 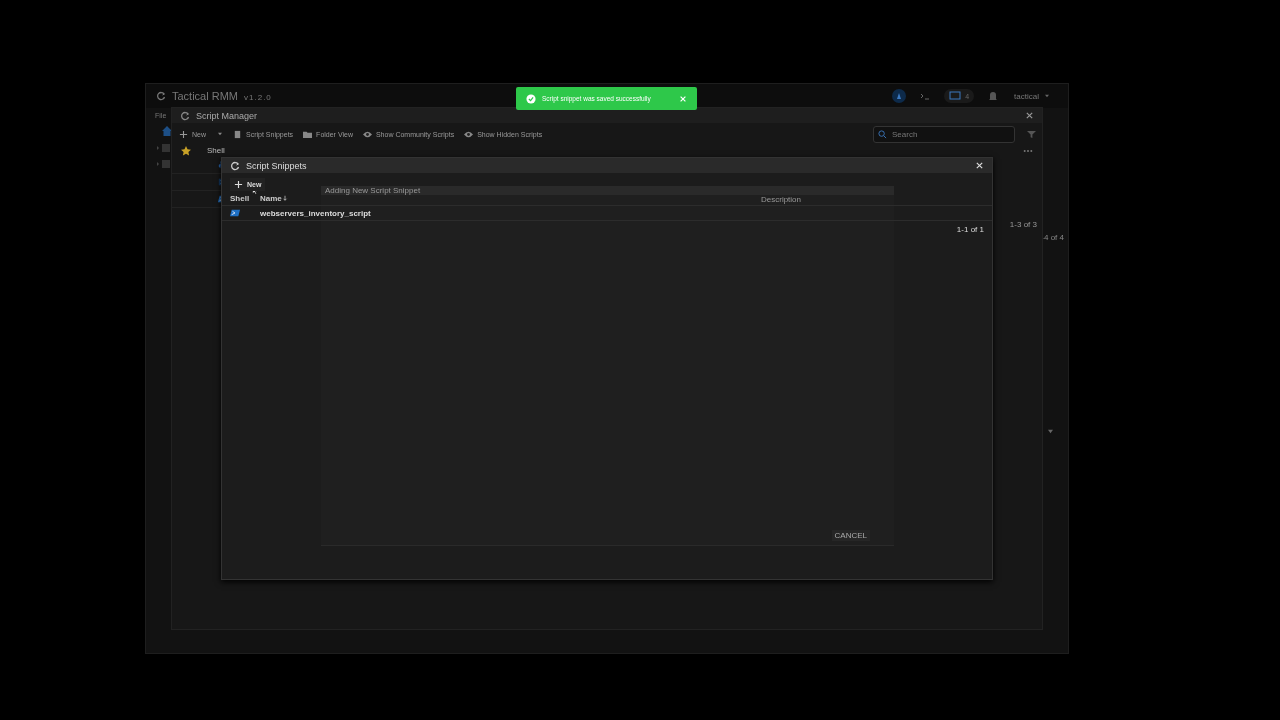 I want to click on person-icon, so click(x=899, y=96).